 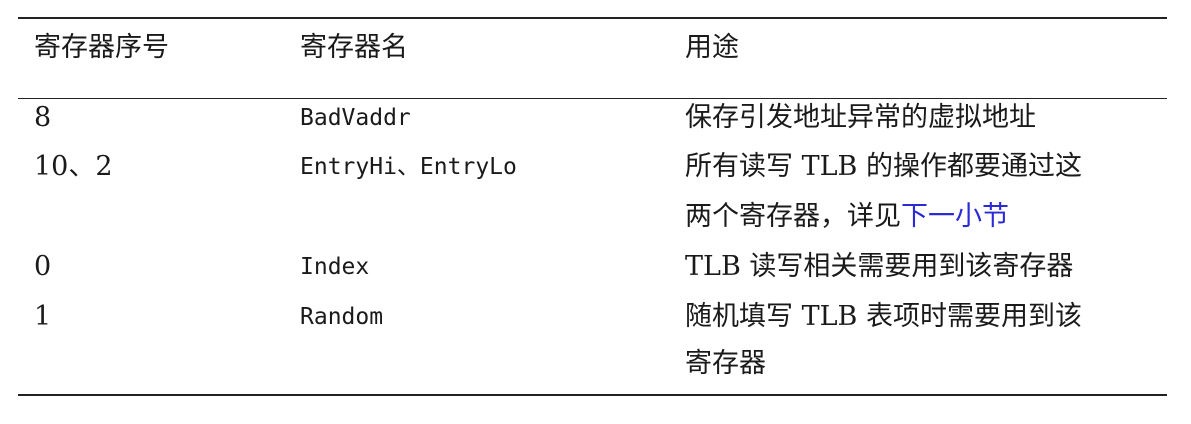 I want to click on row2-purpose-line2-text: 两个寄存器，详见, so click(x=793, y=216).